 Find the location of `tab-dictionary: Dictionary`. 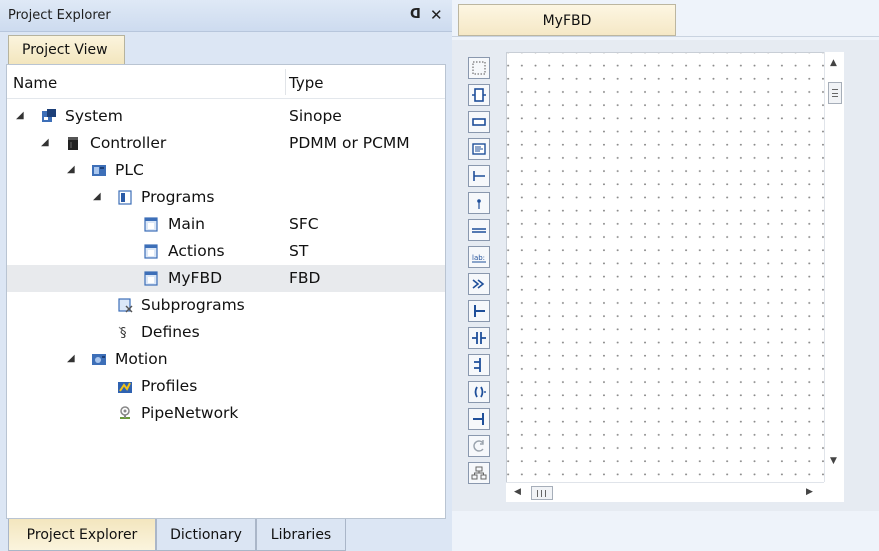

tab-dictionary: Dictionary is located at coordinates (206, 535).